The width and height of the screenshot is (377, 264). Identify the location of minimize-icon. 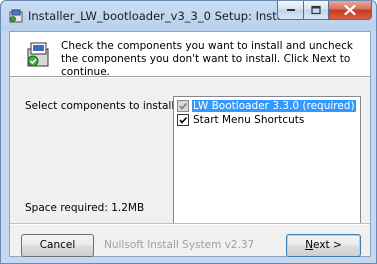
(290, 10).